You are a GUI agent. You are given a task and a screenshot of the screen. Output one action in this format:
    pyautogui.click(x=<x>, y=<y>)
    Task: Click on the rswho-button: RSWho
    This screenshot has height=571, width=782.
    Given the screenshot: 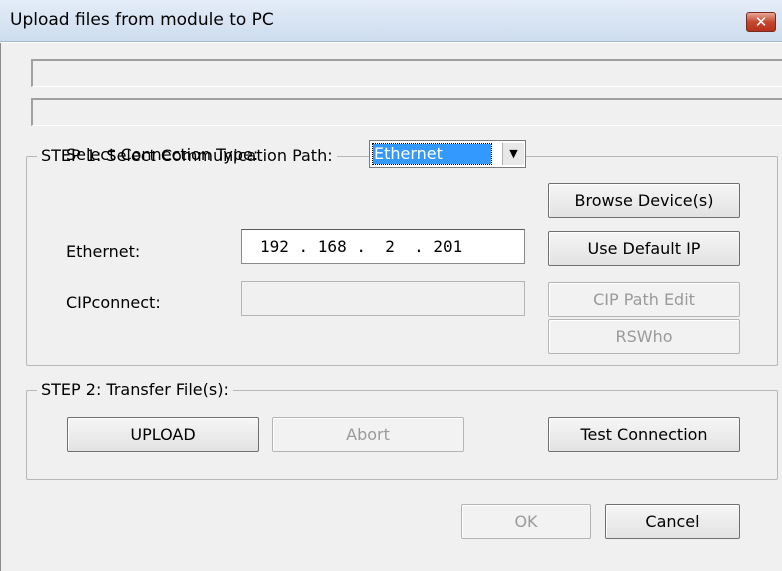 What is the action you would take?
    pyautogui.click(x=644, y=336)
    